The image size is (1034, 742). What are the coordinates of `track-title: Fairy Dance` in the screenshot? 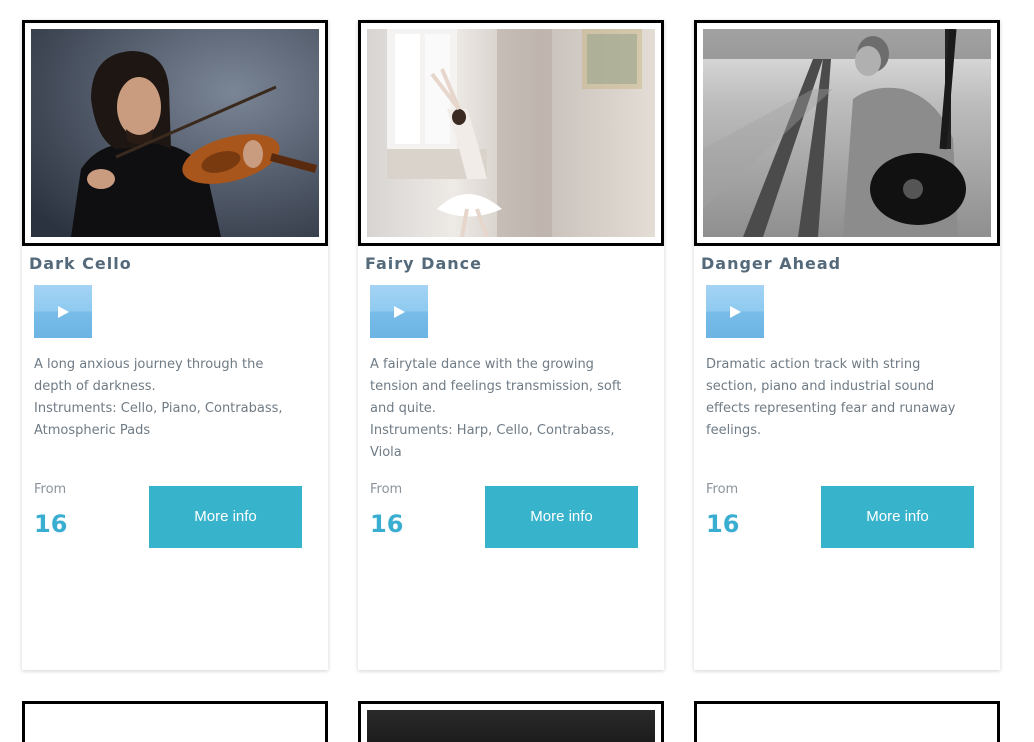 It's located at (423, 263).